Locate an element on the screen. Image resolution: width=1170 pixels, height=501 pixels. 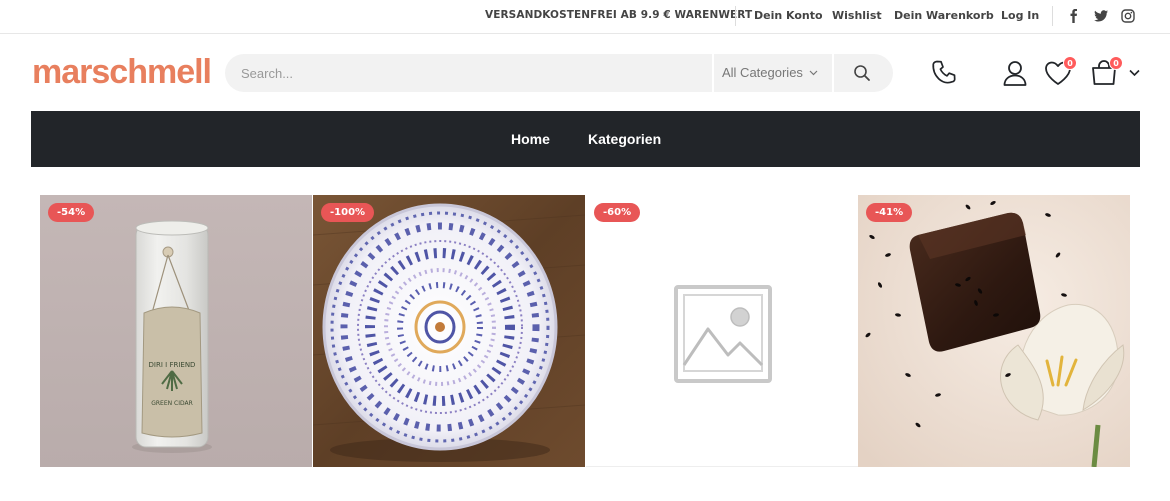
facebook-icon is located at coordinates (1074, 16).